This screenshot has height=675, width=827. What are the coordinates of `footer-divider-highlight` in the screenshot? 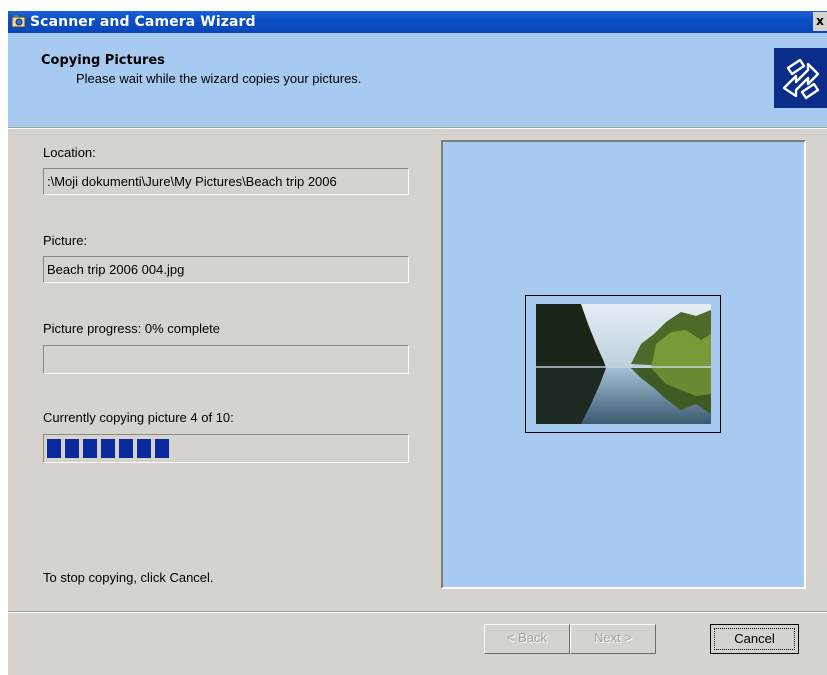 It's located at (417, 612).